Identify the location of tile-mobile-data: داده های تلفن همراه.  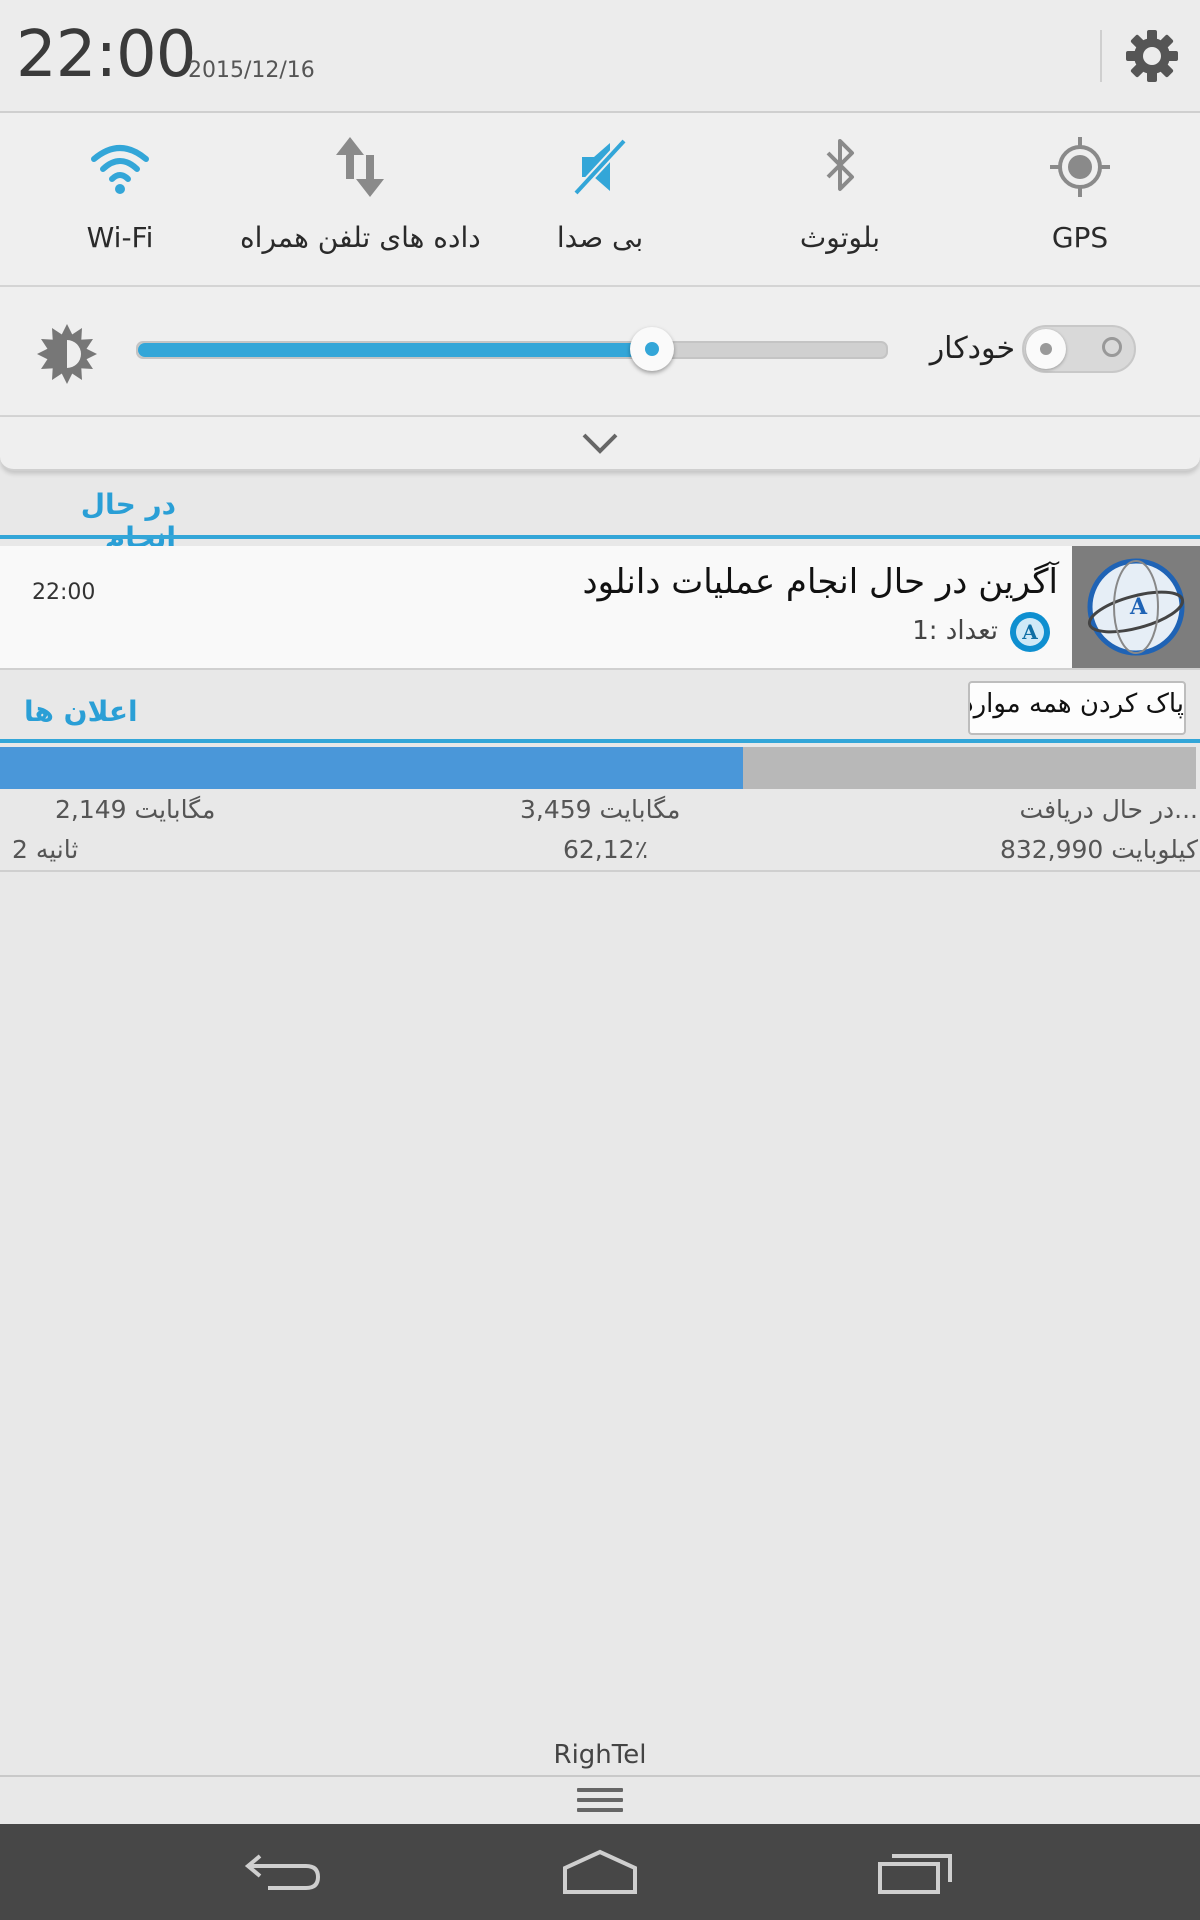
(360, 199).